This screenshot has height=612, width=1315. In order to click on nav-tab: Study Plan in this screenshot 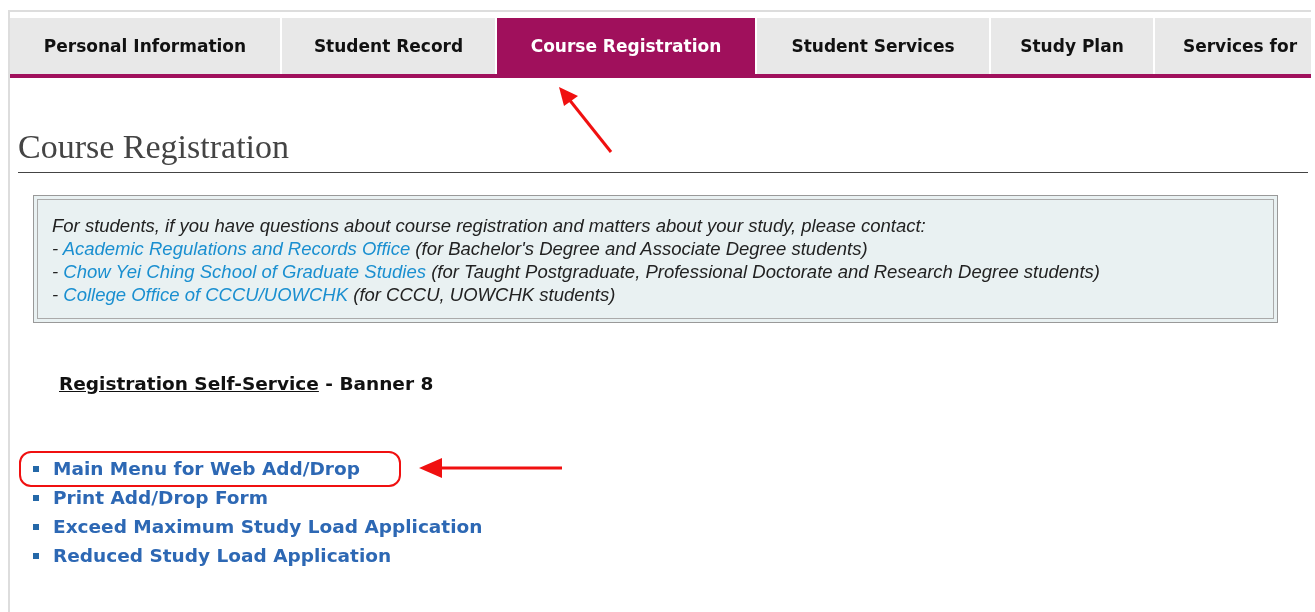, I will do `click(1072, 46)`.